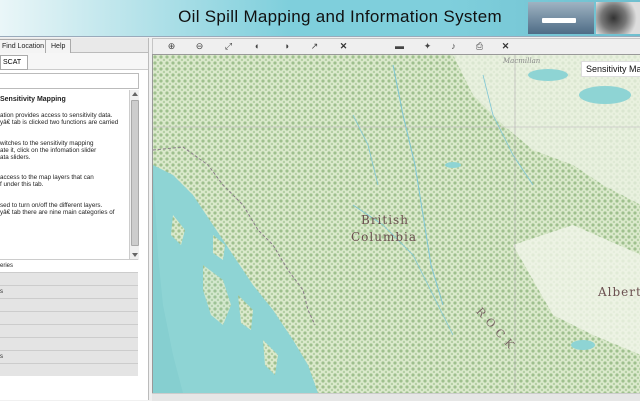  Describe the element at coordinates (171, 46) in the screenshot. I see `zoom-in-icon: ⊕` at that location.